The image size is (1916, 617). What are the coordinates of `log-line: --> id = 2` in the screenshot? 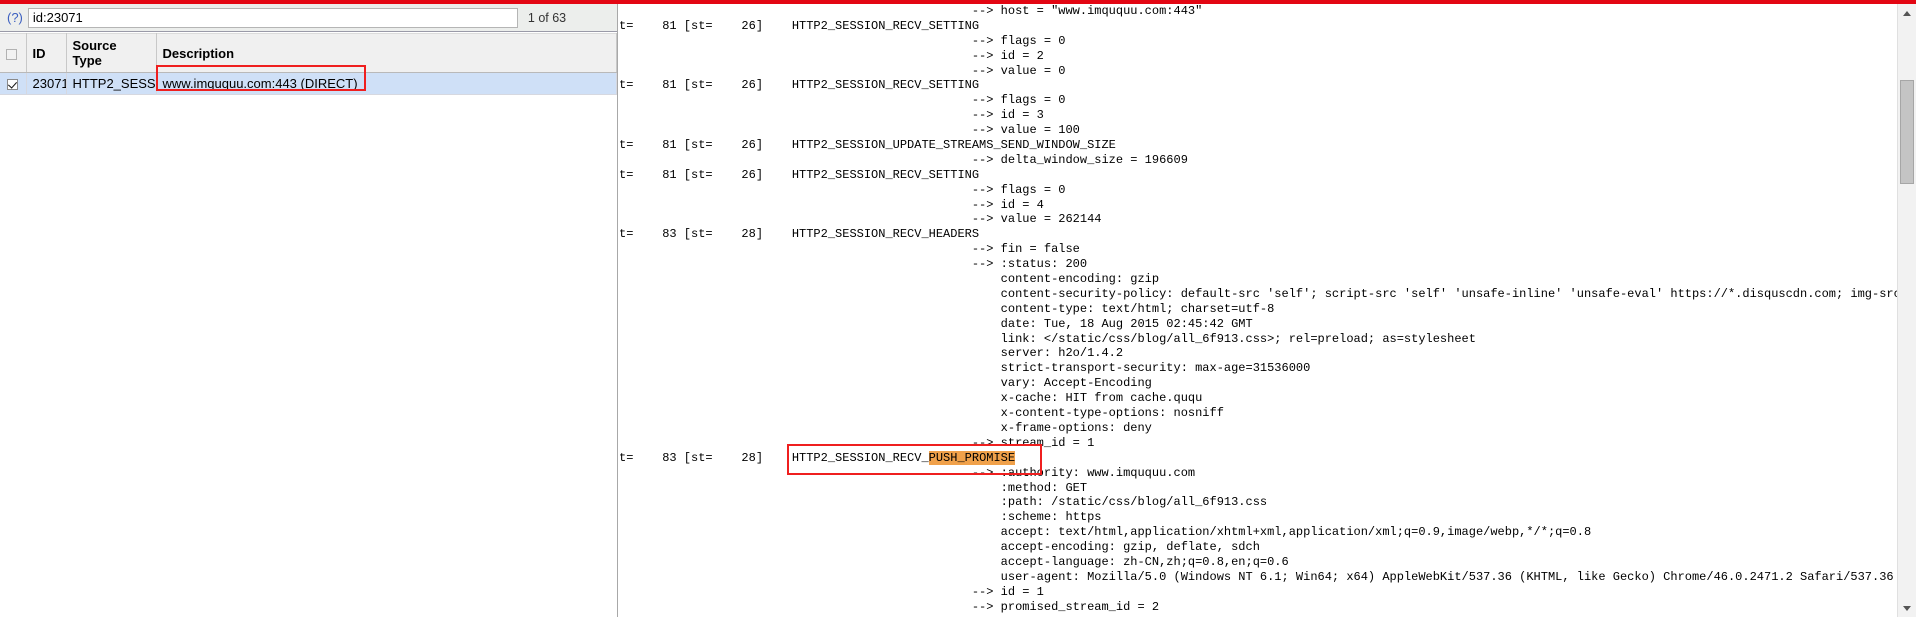 It's located at (831, 55).